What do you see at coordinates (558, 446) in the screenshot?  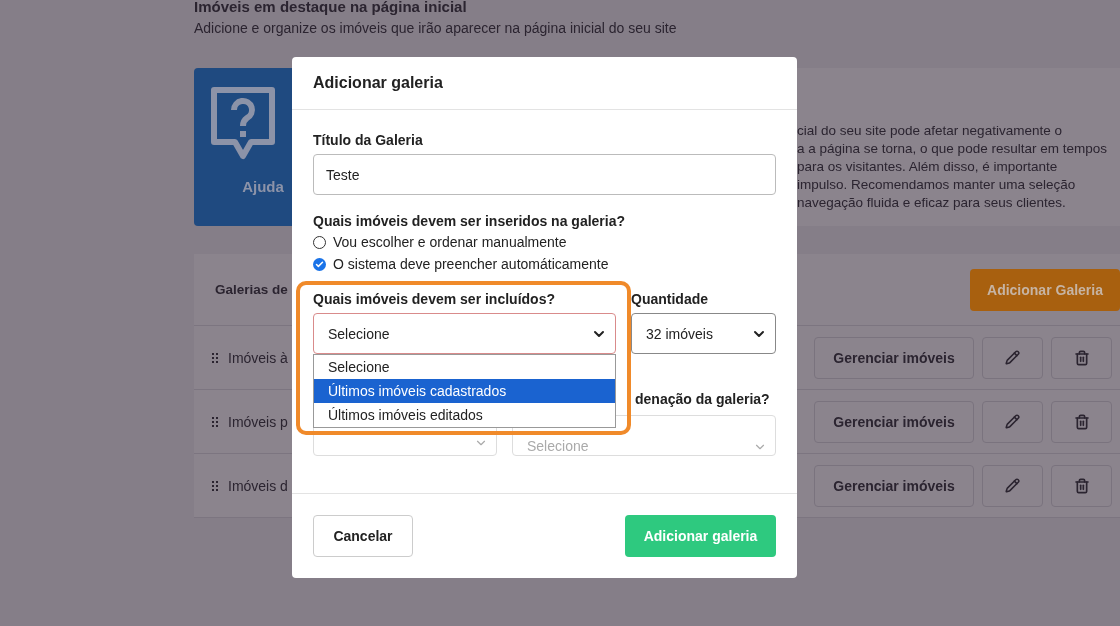 I see `order-placeholder: Selecione` at bounding box center [558, 446].